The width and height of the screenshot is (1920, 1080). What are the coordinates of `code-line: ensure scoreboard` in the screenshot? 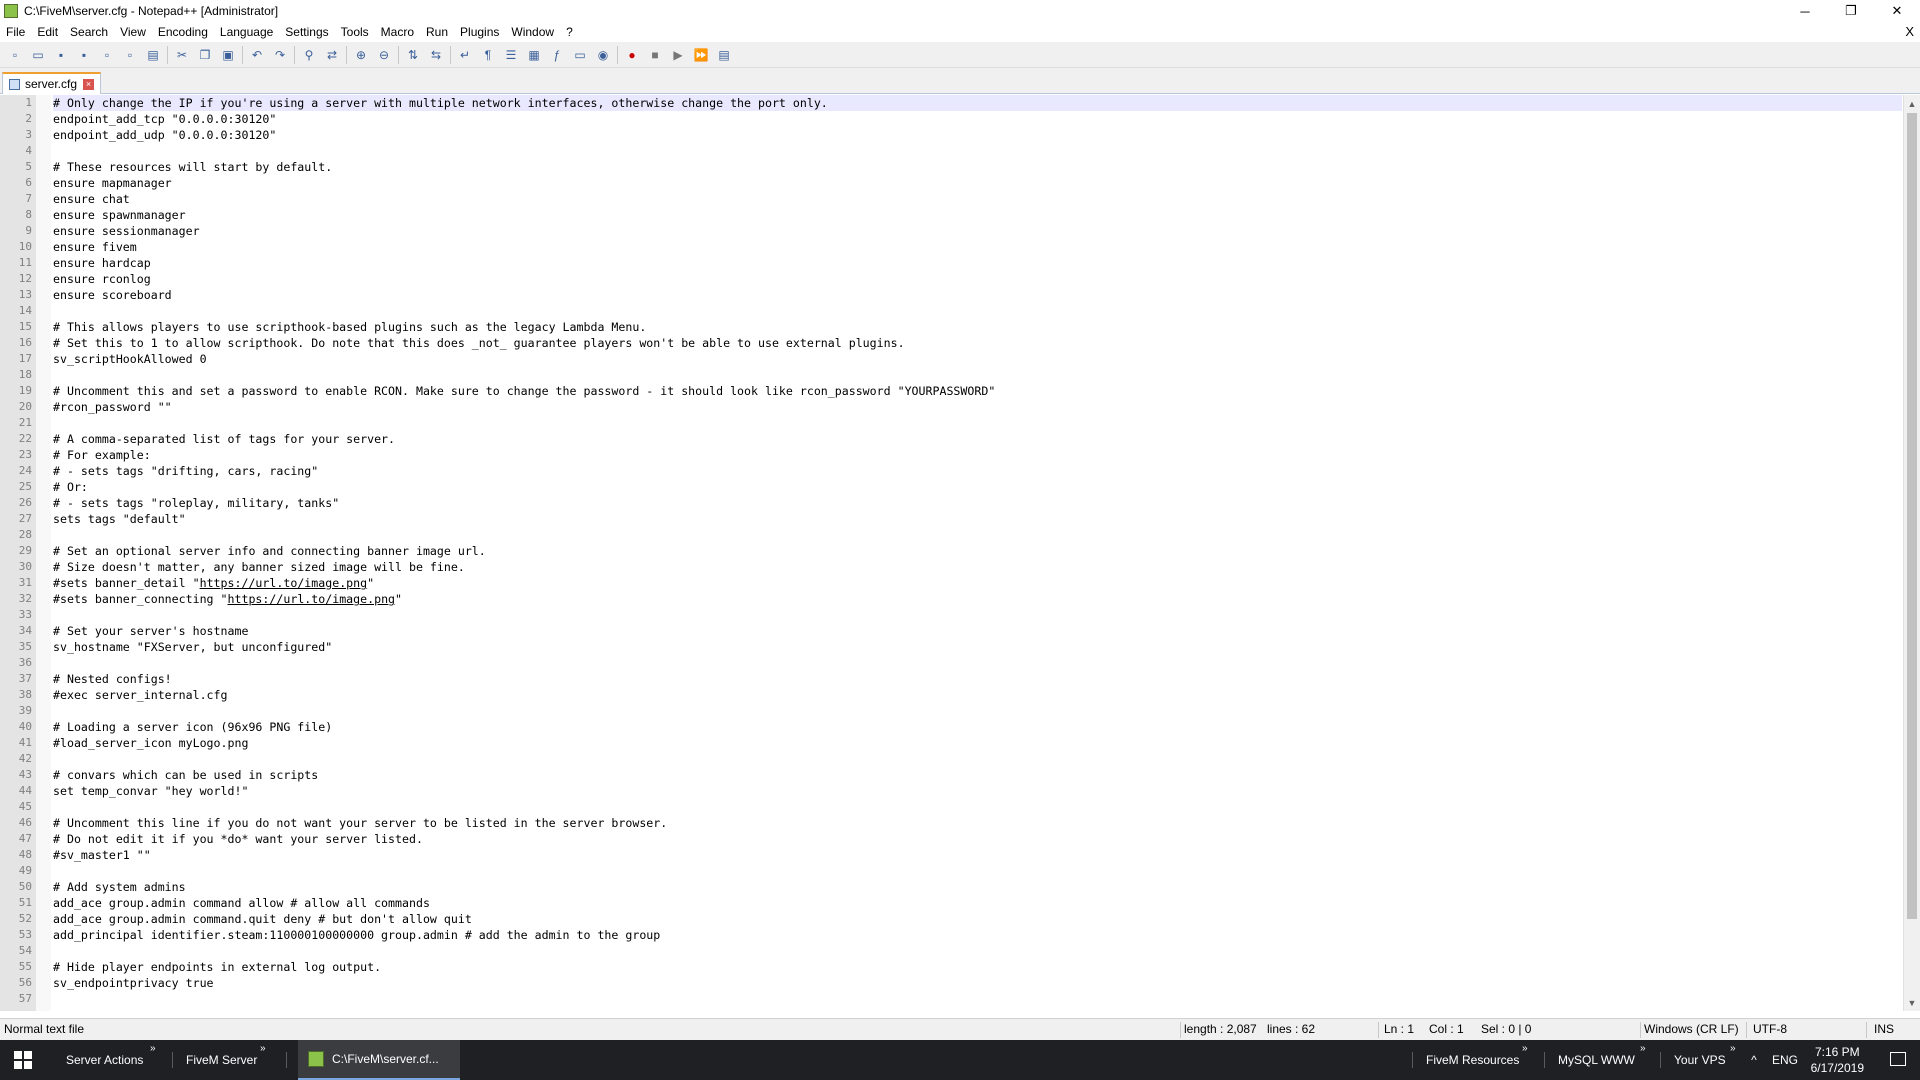 It's located at (977, 295).